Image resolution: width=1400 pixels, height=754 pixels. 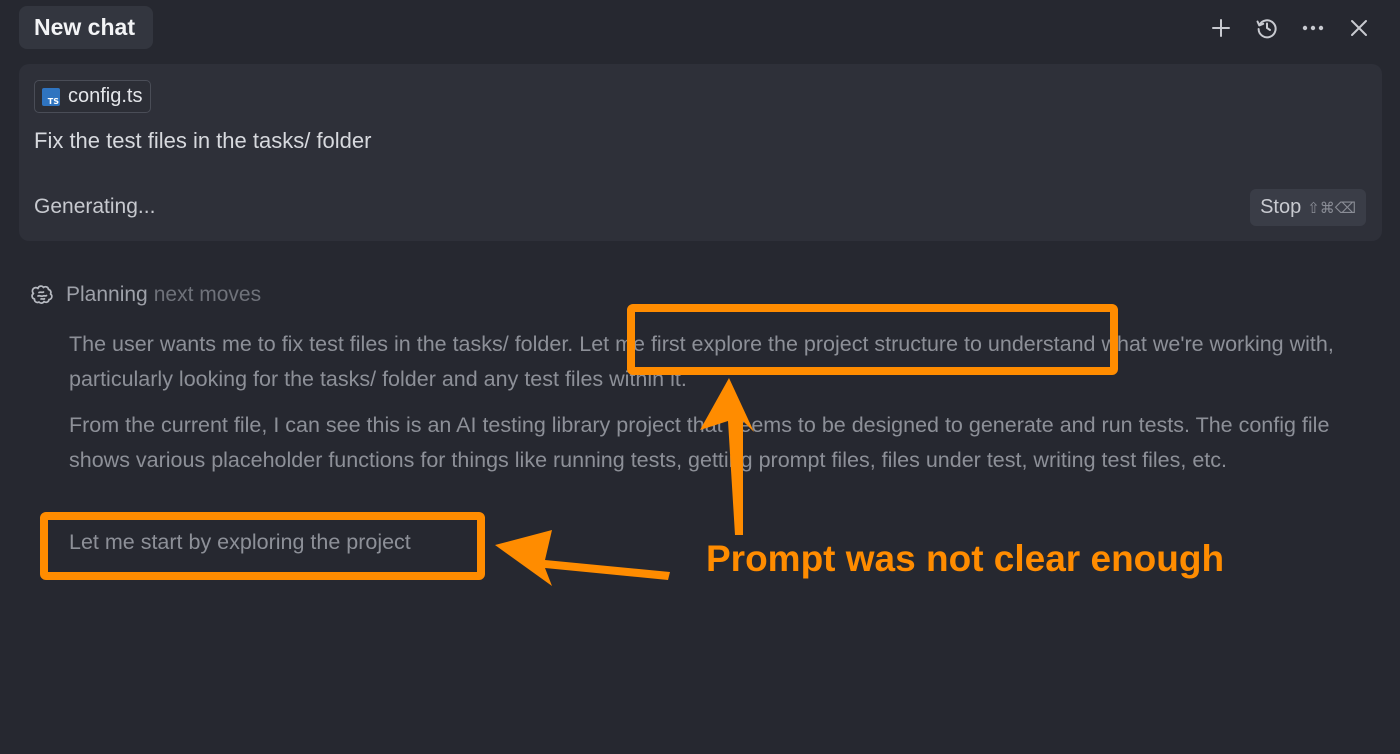 I want to click on file-chip: TS config.ts, so click(x=93, y=96).